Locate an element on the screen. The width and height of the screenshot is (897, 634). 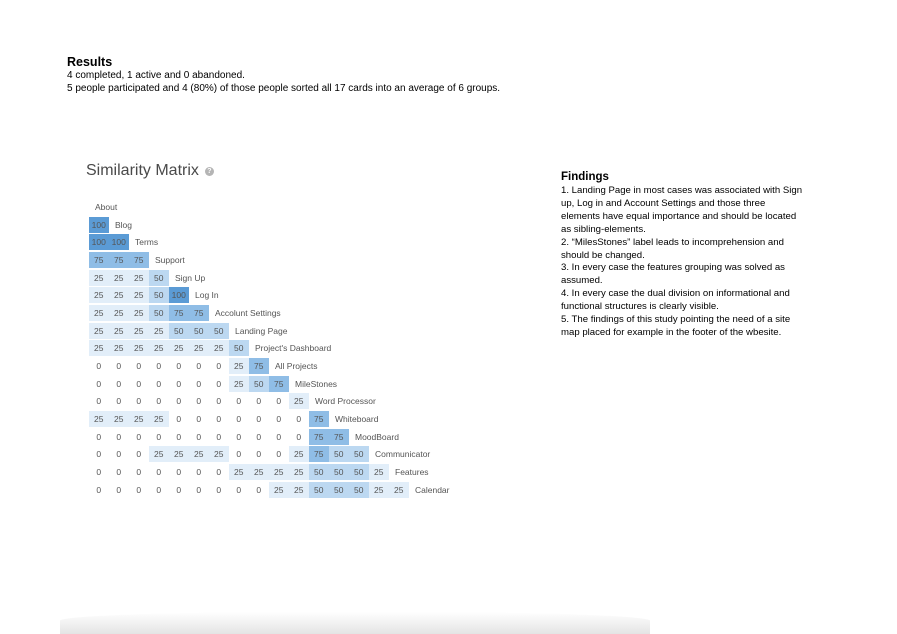
matrix-row: 0 0 0 0 0 0 0 25 50 75 MileStones is located at coordinates (269, 384).